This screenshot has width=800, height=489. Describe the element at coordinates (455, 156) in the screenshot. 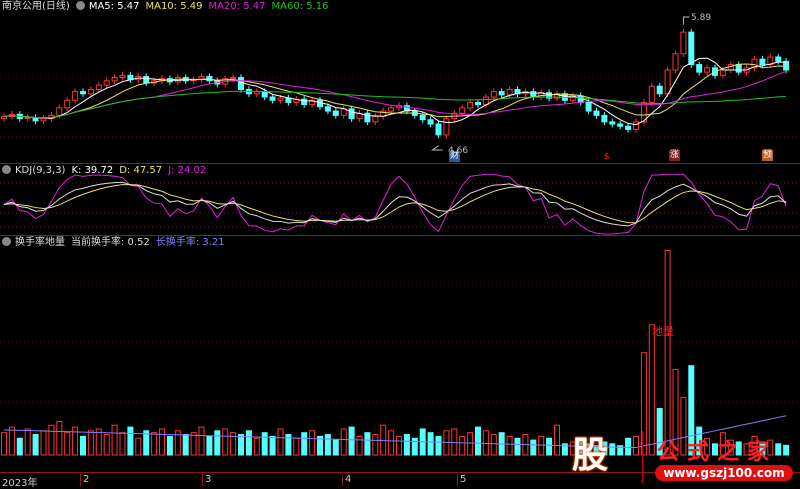

I see `finance-badge: 财` at that location.